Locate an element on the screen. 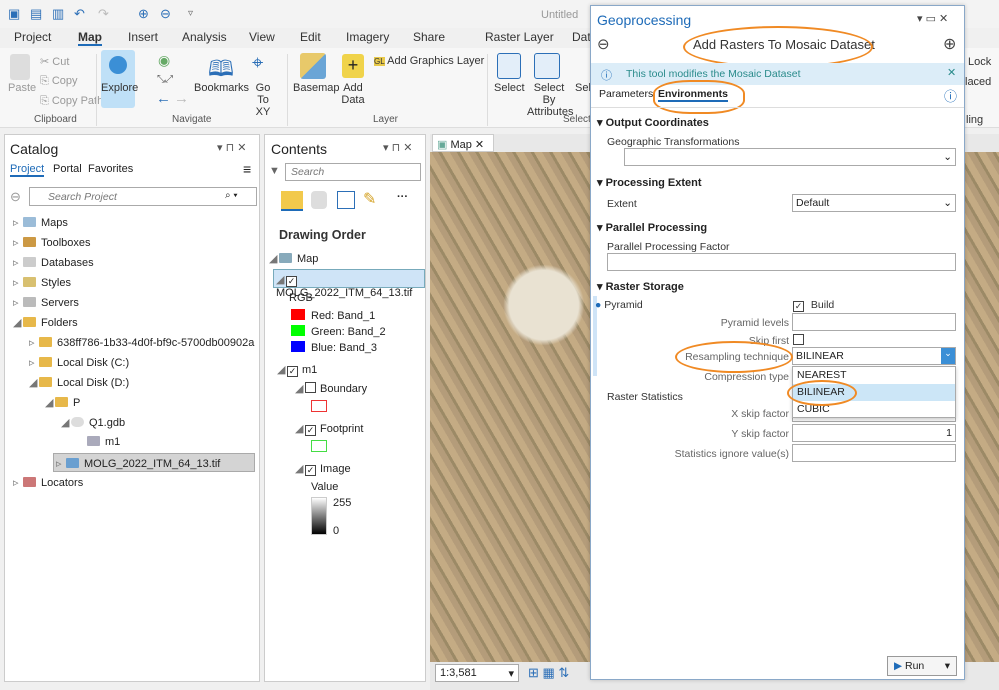 The width and height of the screenshot is (999, 690). map-tab: ▣ Map ✕ is located at coordinates (463, 143).